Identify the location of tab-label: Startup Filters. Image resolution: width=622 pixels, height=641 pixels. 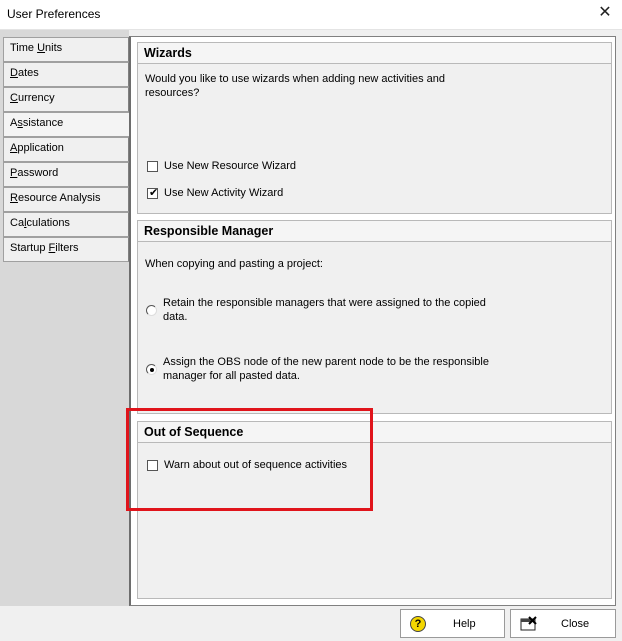
(44, 248).